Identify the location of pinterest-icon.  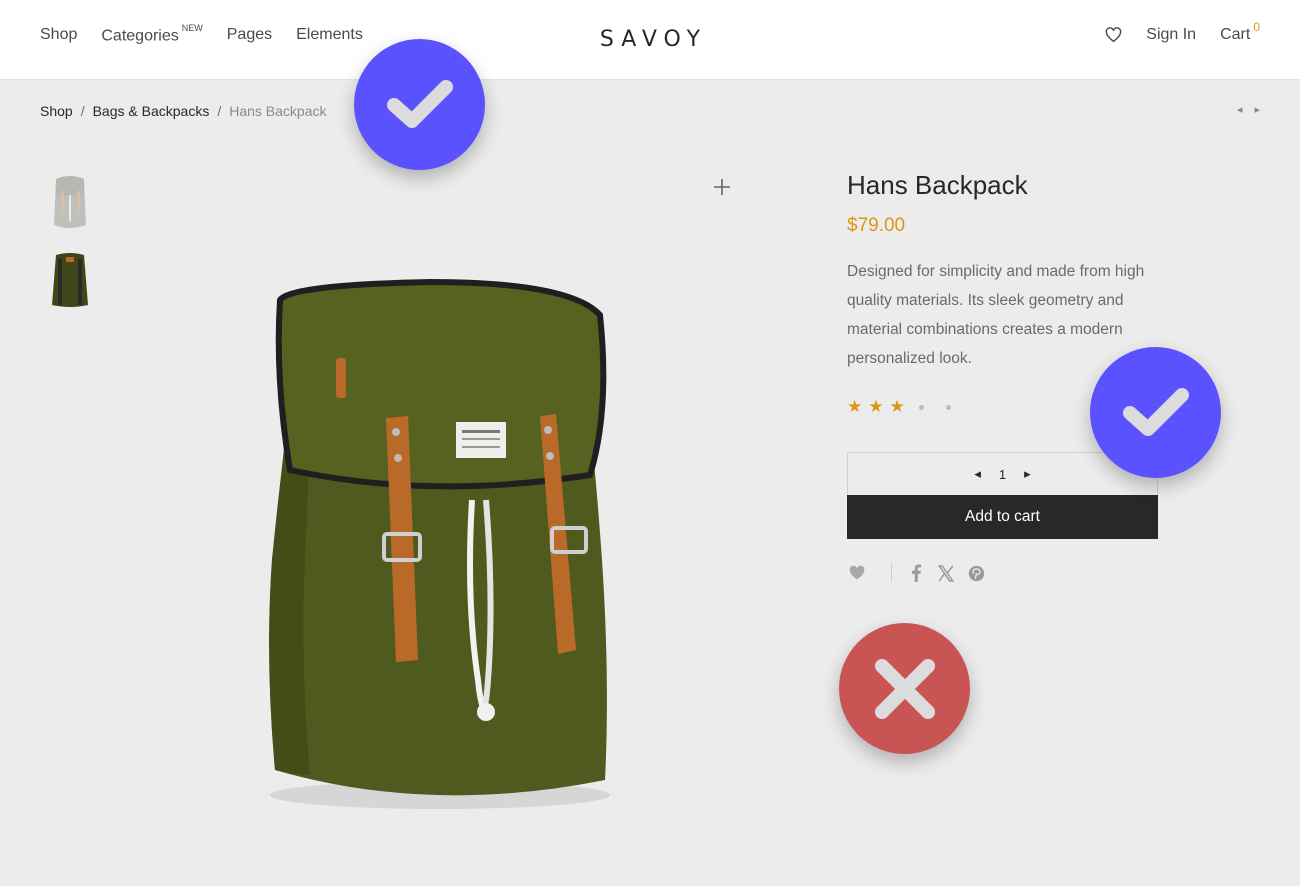
(976, 573).